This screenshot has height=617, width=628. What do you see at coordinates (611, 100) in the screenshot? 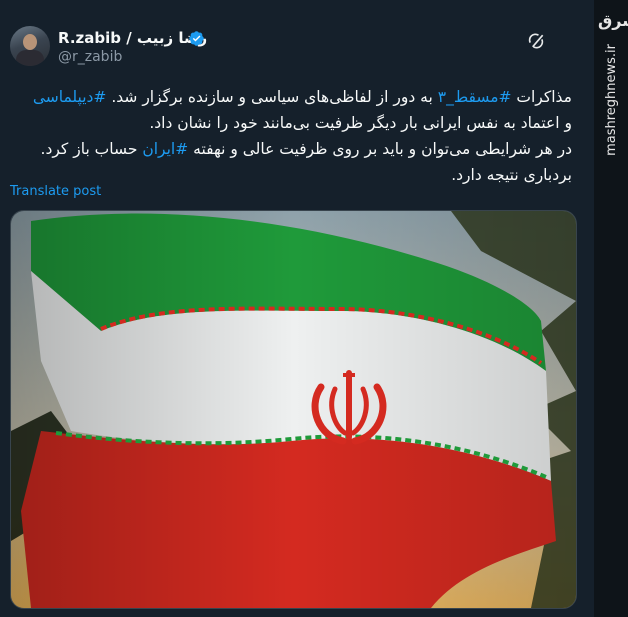
I see `watermark-url: mashreghnews.ir` at bounding box center [611, 100].